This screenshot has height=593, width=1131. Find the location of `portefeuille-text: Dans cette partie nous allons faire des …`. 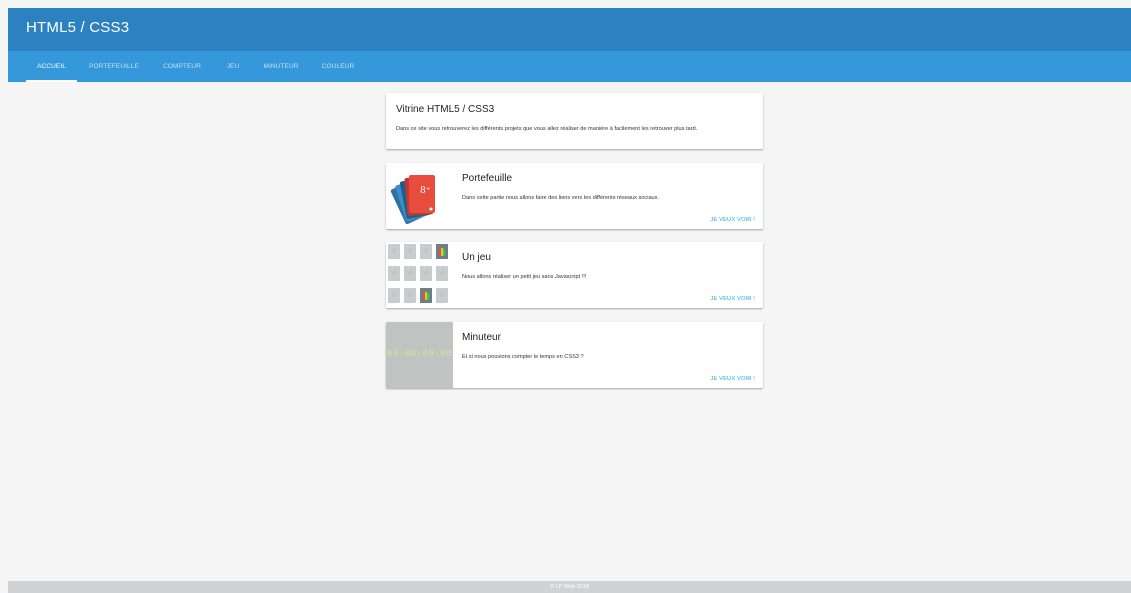

portefeuille-text: Dans cette partie nous allons faire des … is located at coordinates (561, 198).